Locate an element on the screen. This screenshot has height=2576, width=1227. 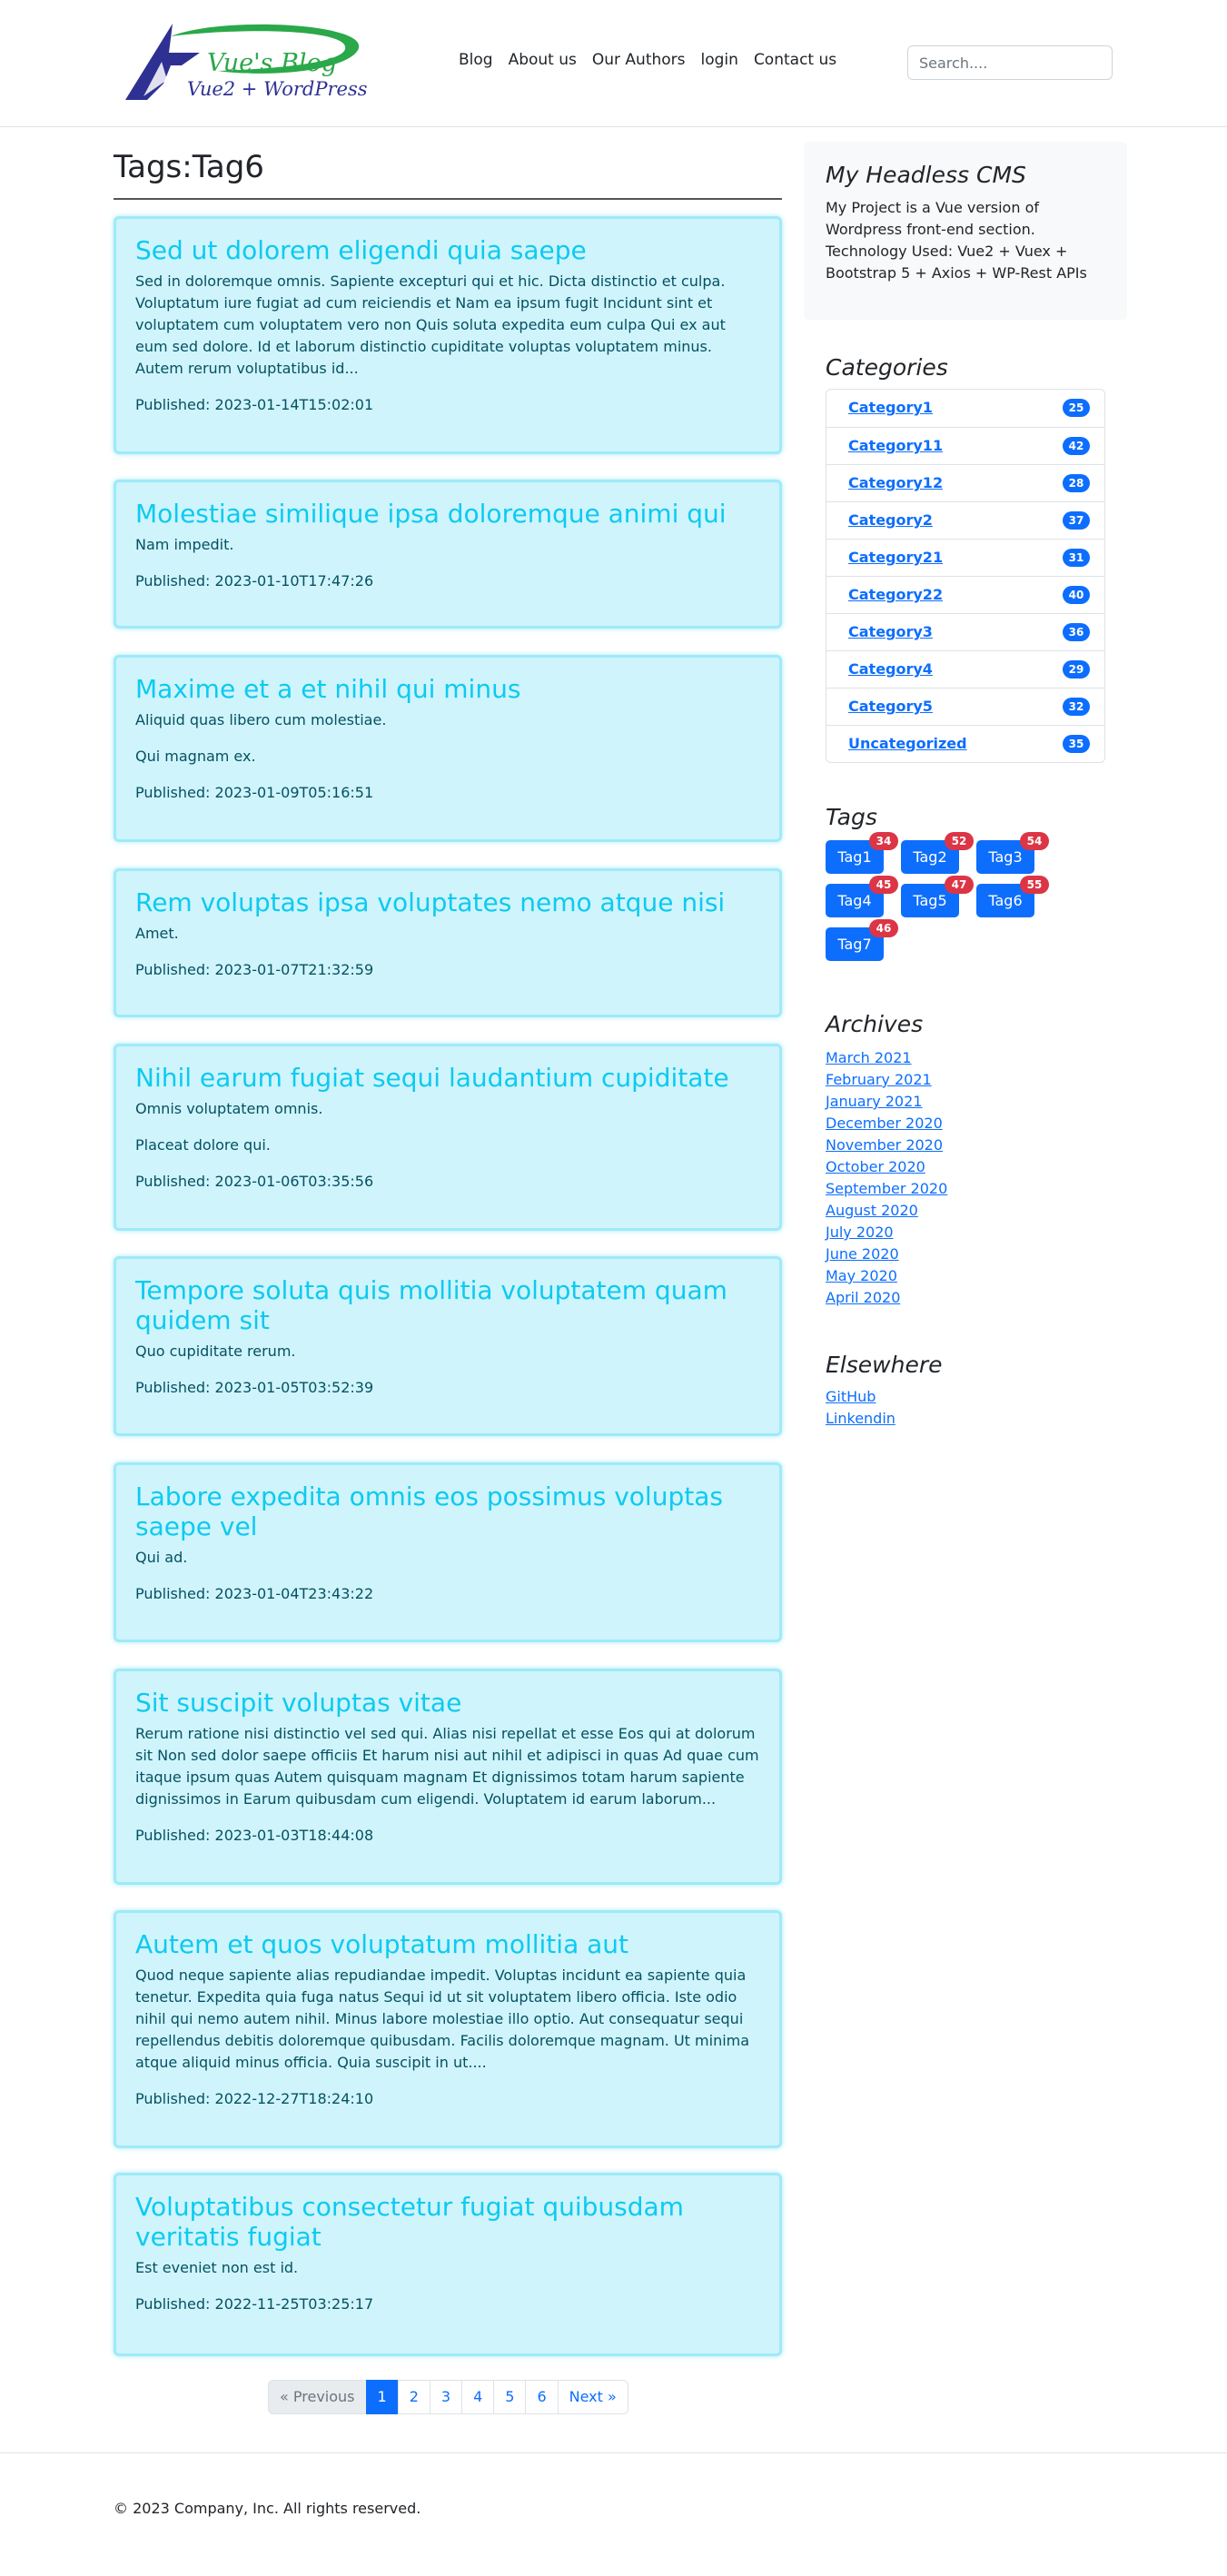
nav-contact-us: Contact us is located at coordinates (795, 60).